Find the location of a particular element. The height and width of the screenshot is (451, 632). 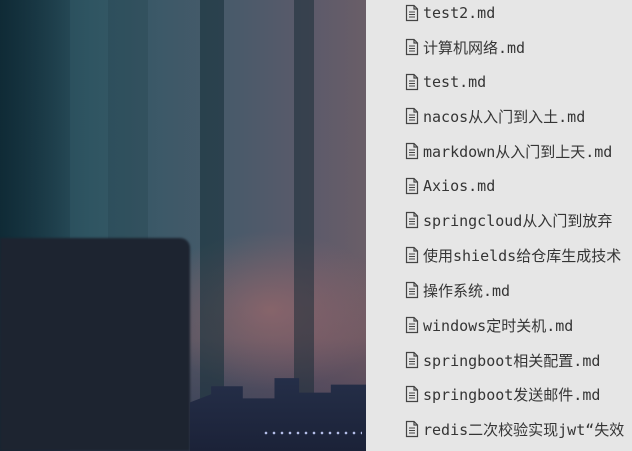

file-item-label: 计算机网络.md is located at coordinates (474, 47).